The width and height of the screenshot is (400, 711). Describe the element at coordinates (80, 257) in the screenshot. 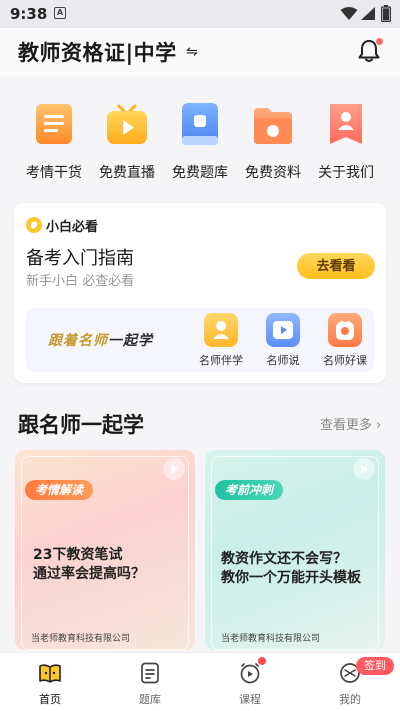

I see `guide-title: 备考入门指南` at that location.